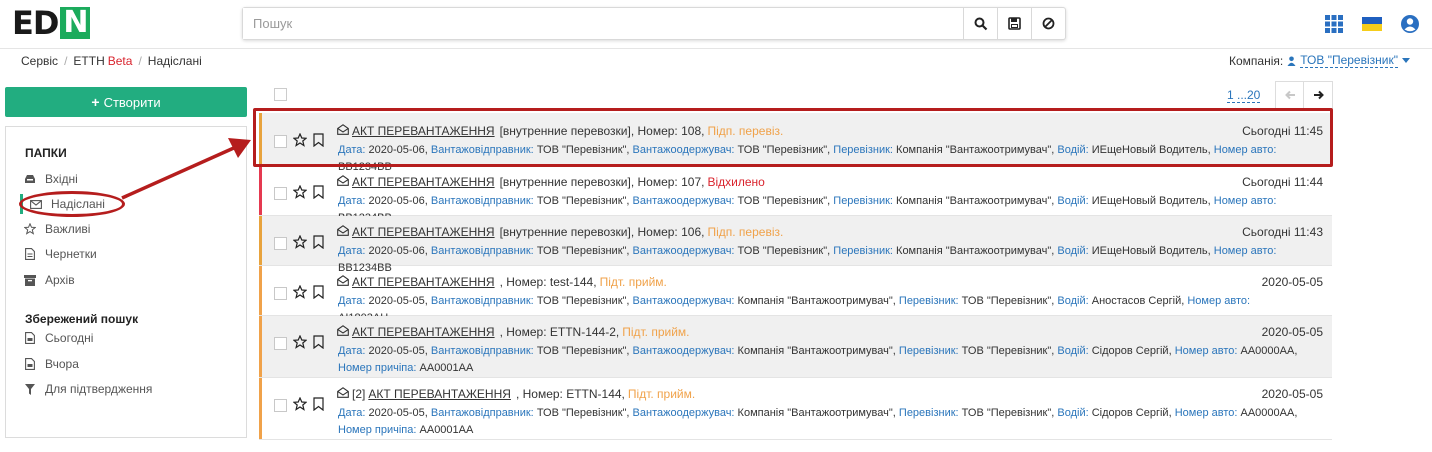 The width and height of the screenshot is (1432, 452). I want to click on profile-button, so click(1410, 24).